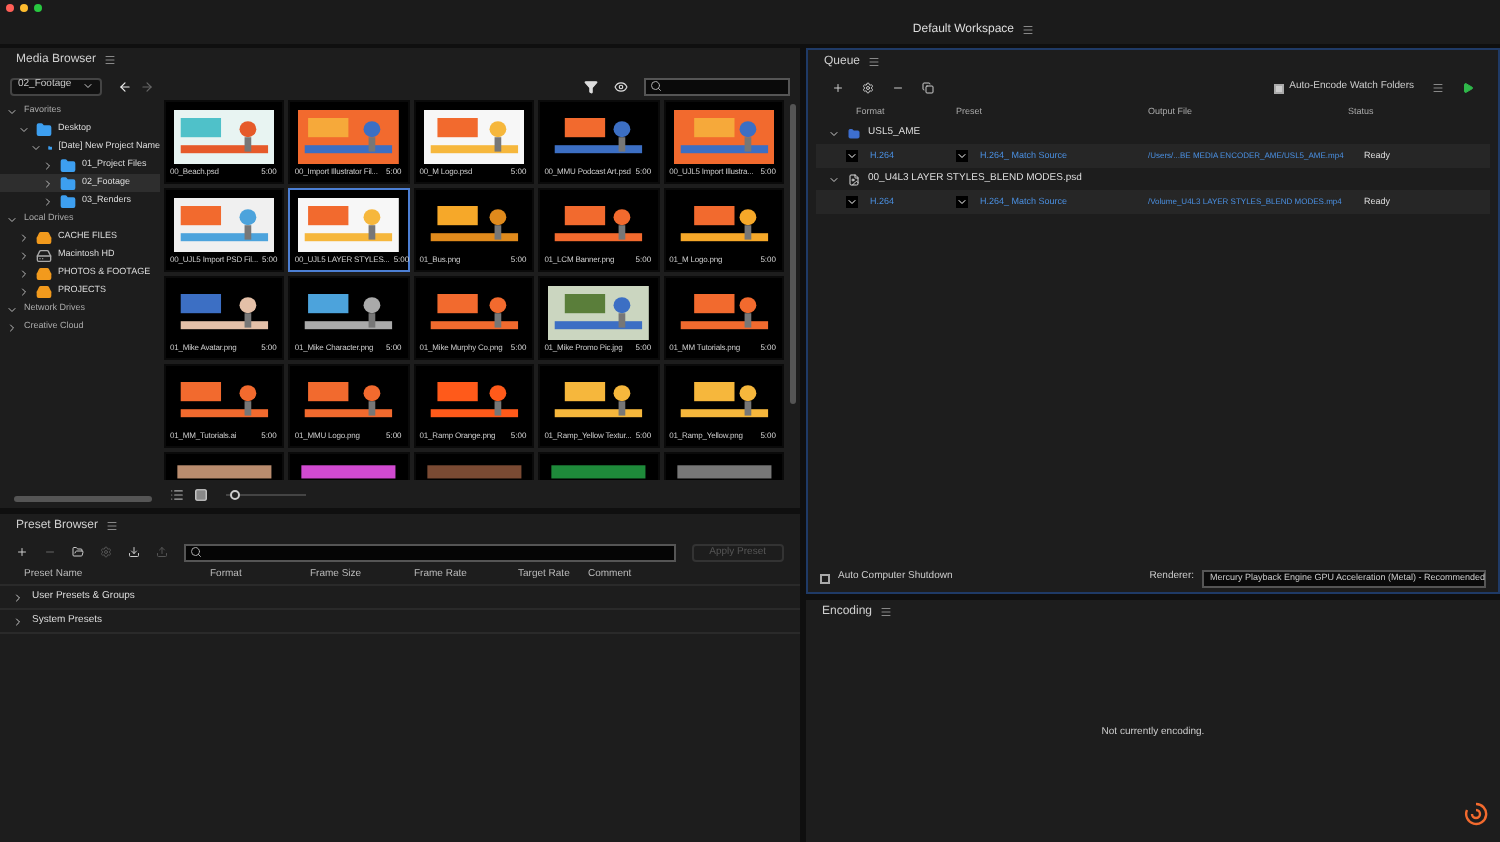 The width and height of the screenshot is (1500, 842). What do you see at coordinates (38, 8) in the screenshot?
I see `zoom-window-icon` at bounding box center [38, 8].